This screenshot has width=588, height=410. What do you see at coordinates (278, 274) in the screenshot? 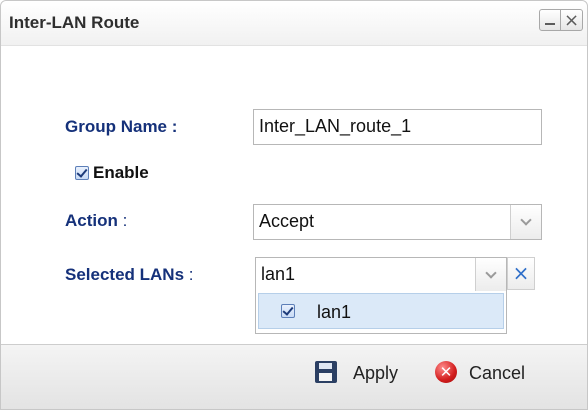
I see `selected-lans-value: lan1` at bounding box center [278, 274].